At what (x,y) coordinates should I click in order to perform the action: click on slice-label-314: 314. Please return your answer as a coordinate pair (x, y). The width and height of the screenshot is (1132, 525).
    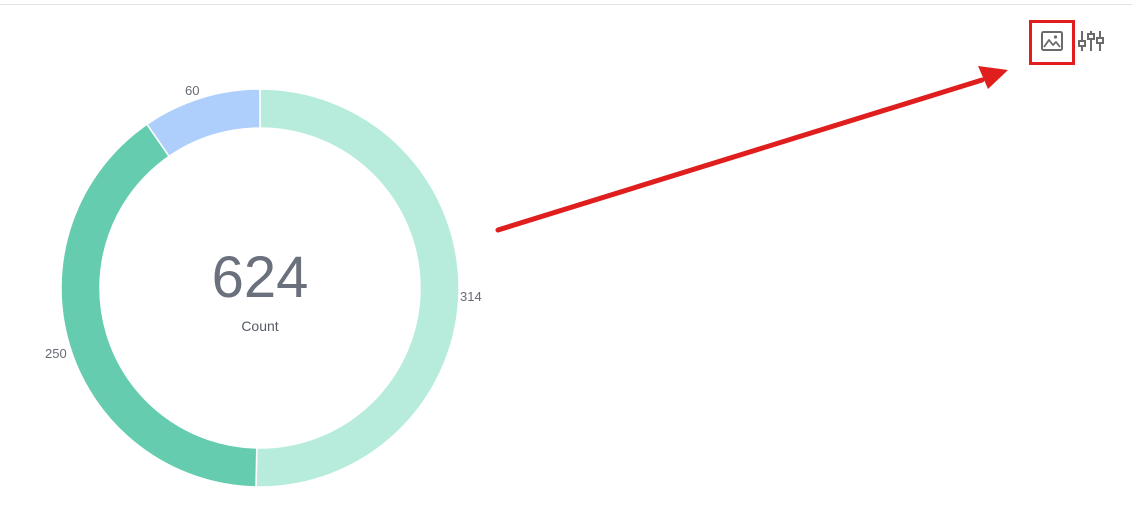
    Looking at the image, I should click on (471, 296).